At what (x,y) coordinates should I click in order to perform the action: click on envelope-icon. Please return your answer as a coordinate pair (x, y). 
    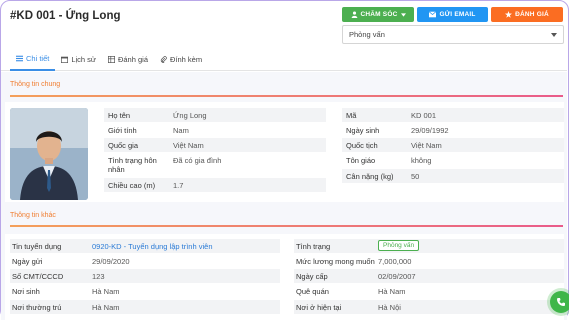
    Looking at the image, I should click on (433, 14).